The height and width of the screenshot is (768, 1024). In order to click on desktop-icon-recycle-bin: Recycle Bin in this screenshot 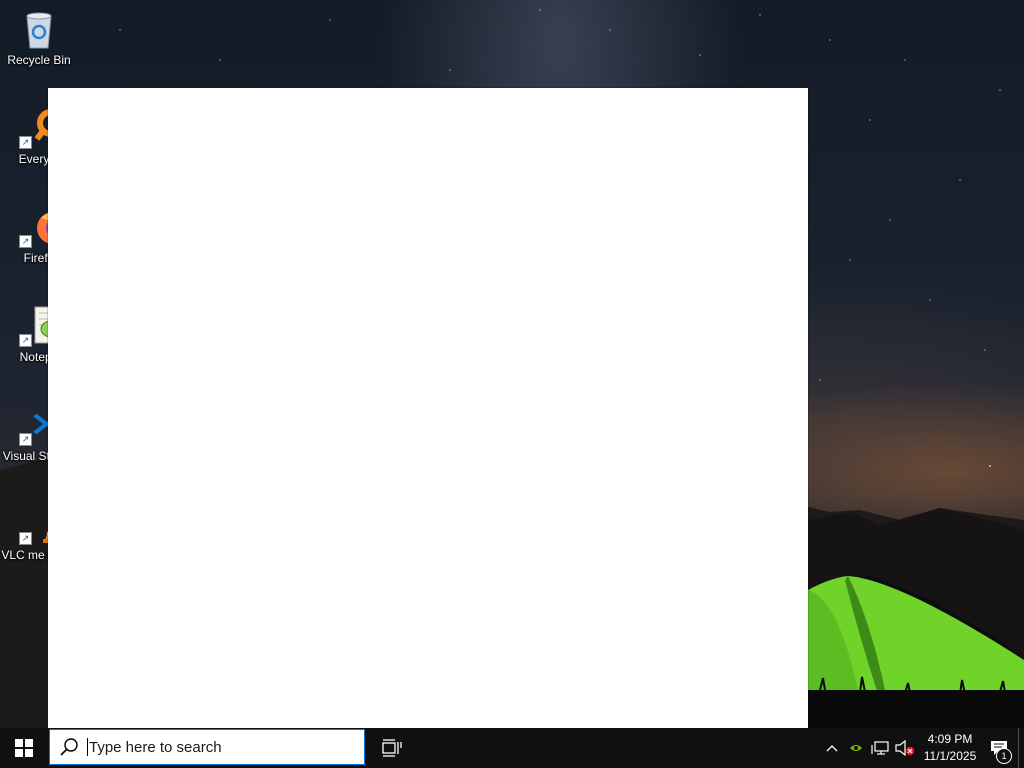, I will do `click(39, 37)`.